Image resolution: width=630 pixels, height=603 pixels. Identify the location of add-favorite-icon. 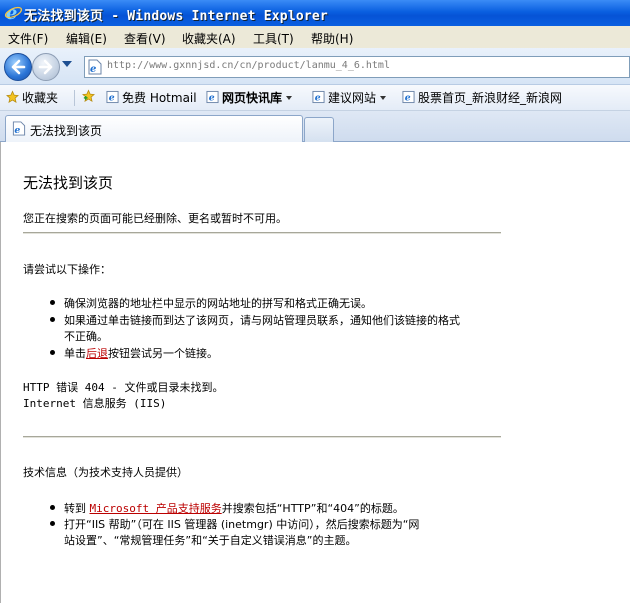
(88, 95).